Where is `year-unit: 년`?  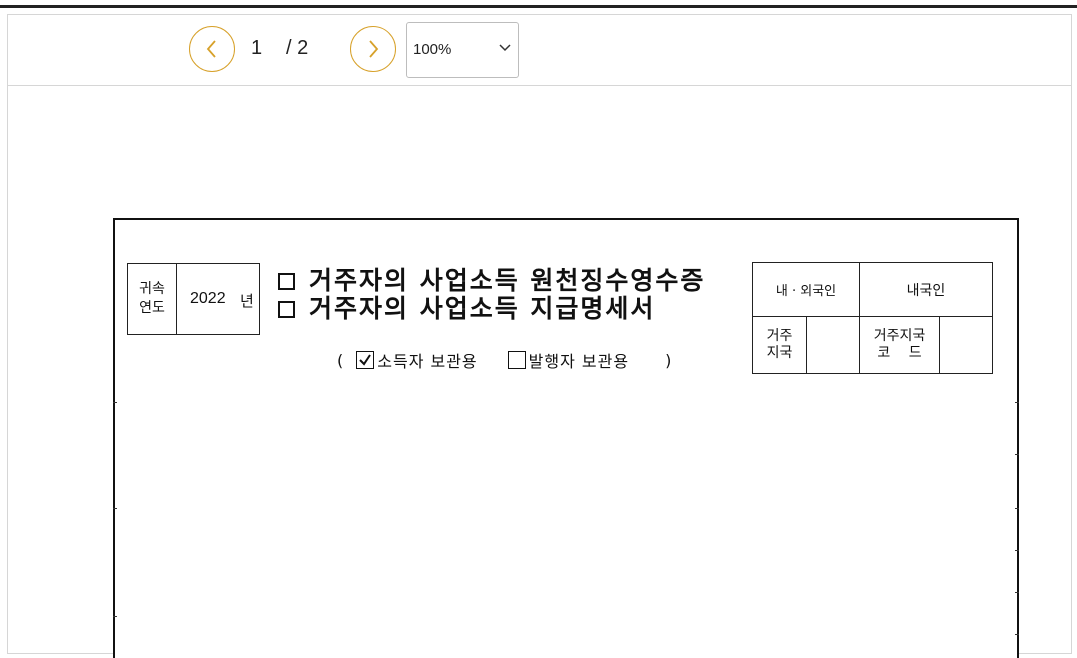 year-unit: 년 is located at coordinates (247, 301).